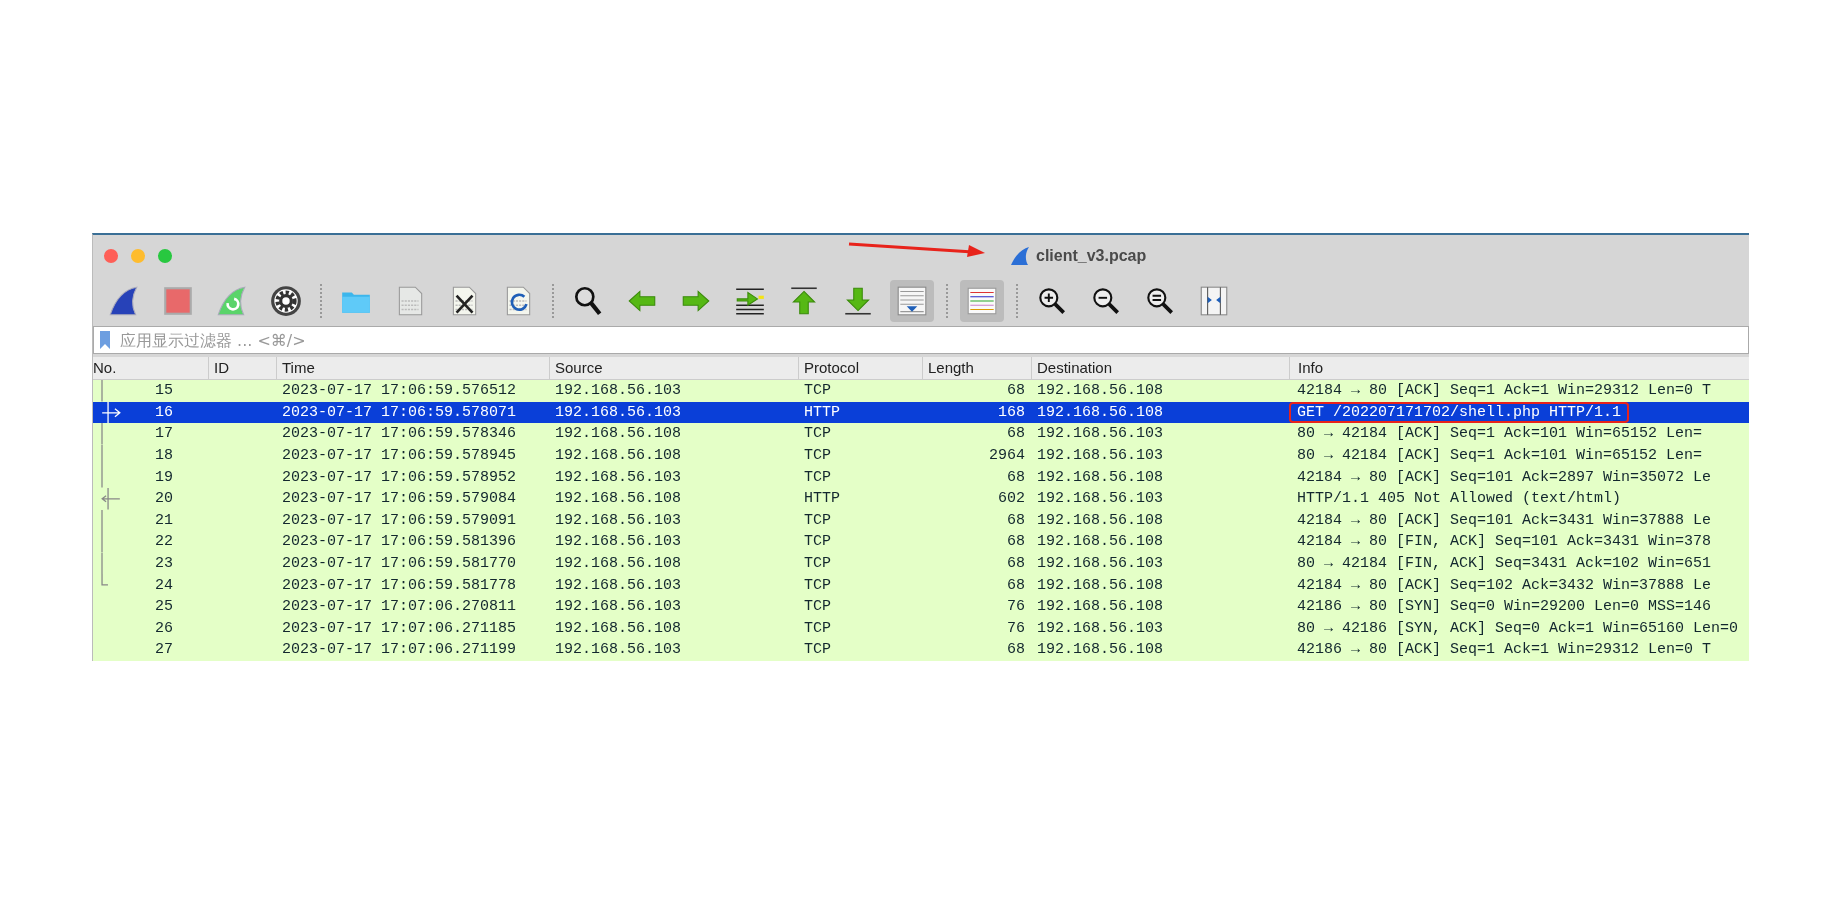 The image size is (1840, 900). Describe the element at coordinates (921, 650) in the screenshot. I see `packet-row: 27 2023-07-17 17:07:06.271199 192.168.56.103 TCP 68 192.168.56.108 42186 → 80 [ACK] Seq=1 Ack=1 Win=29312 Len=0 T` at that location.